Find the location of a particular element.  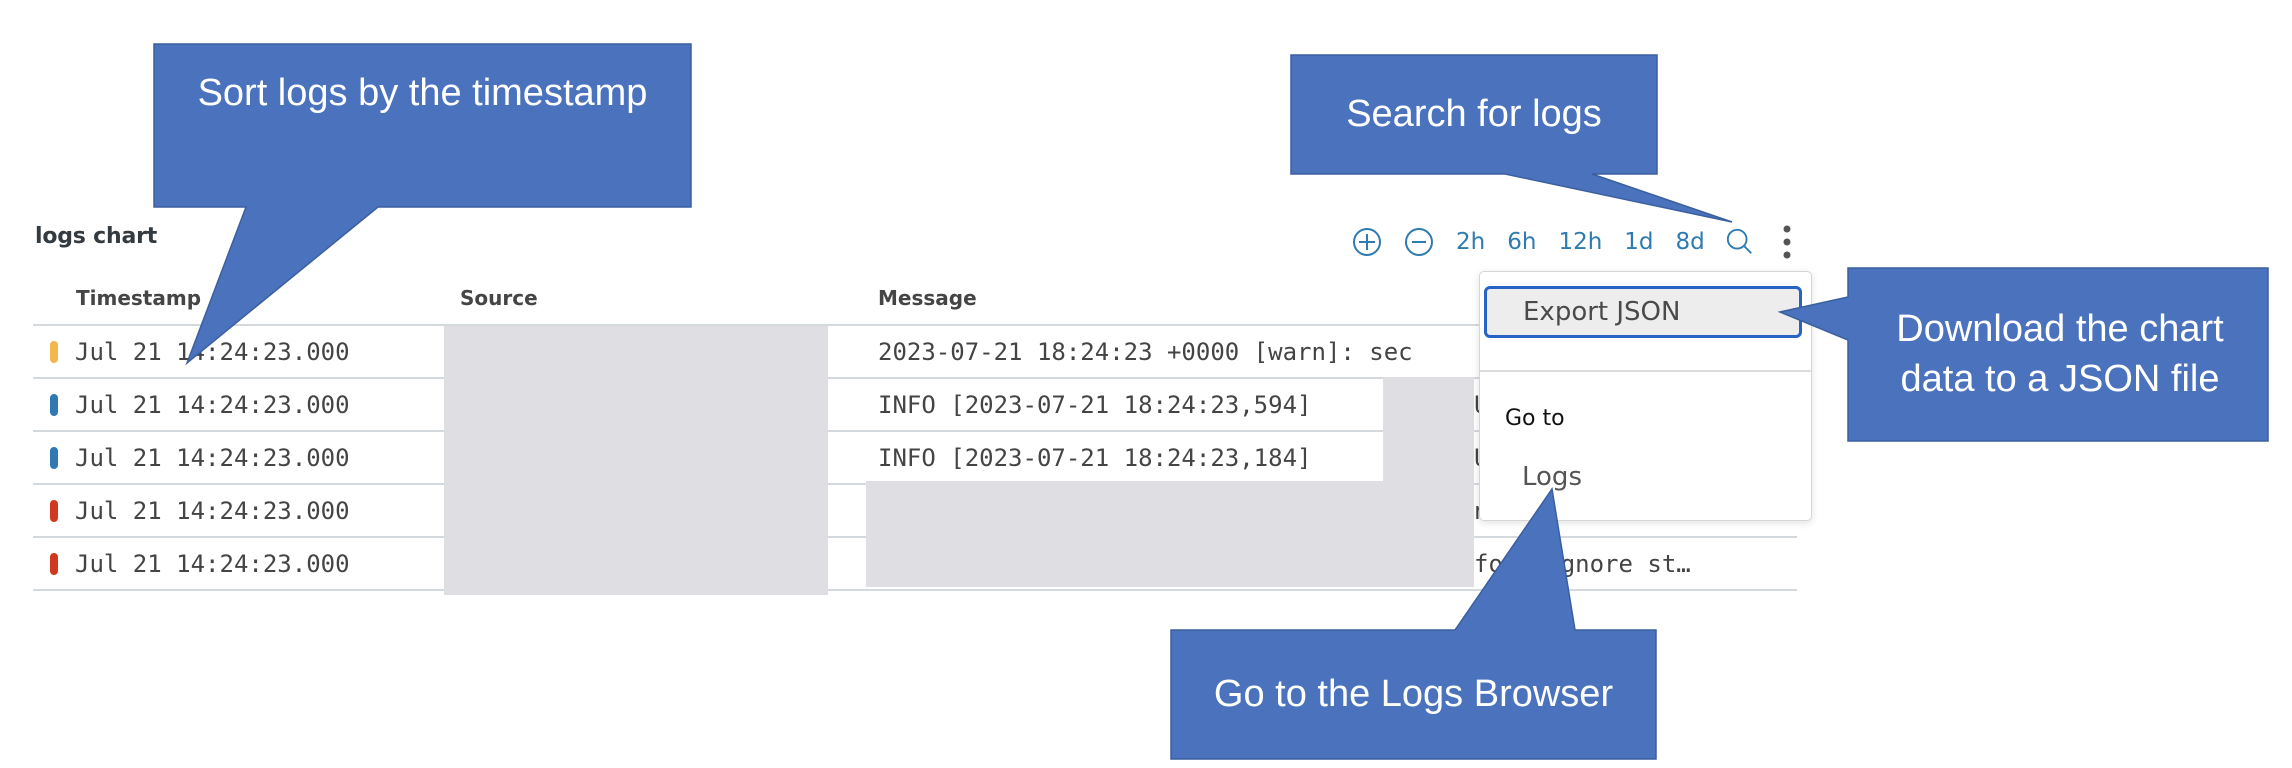

range-12h-button: 12h is located at coordinates (1580, 242).